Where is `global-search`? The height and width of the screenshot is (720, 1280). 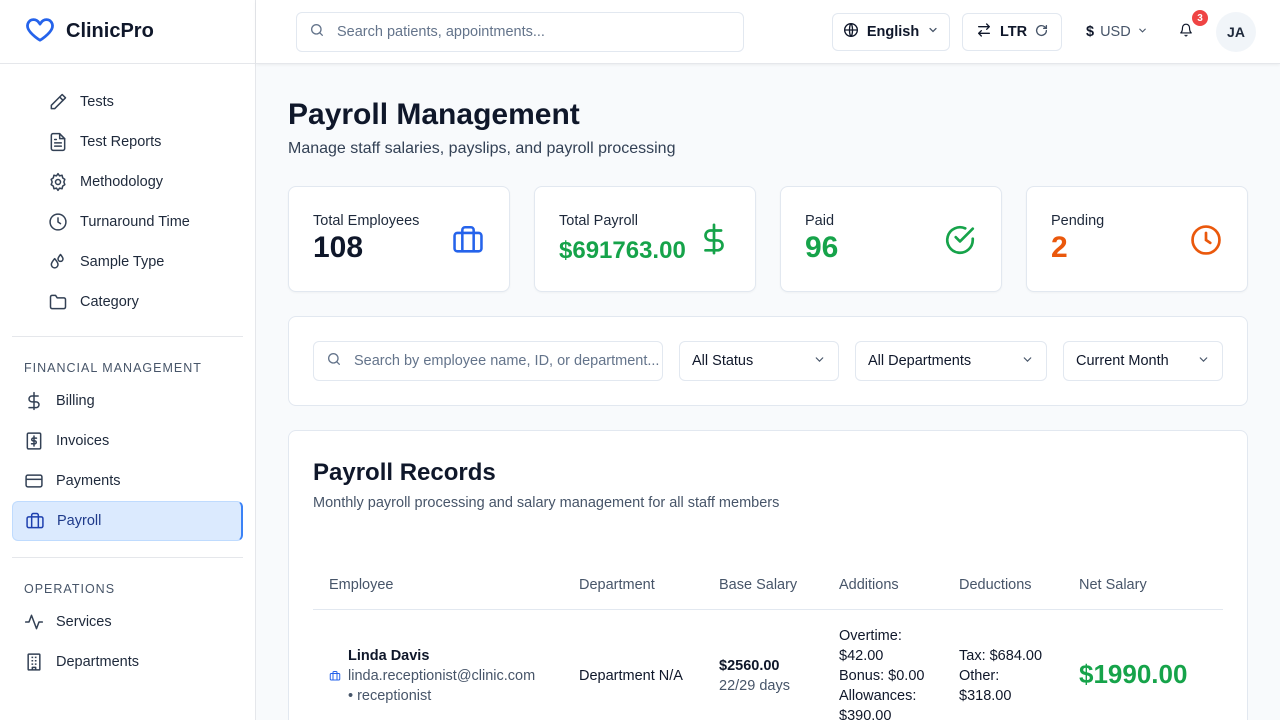
global-search is located at coordinates (520, 32).